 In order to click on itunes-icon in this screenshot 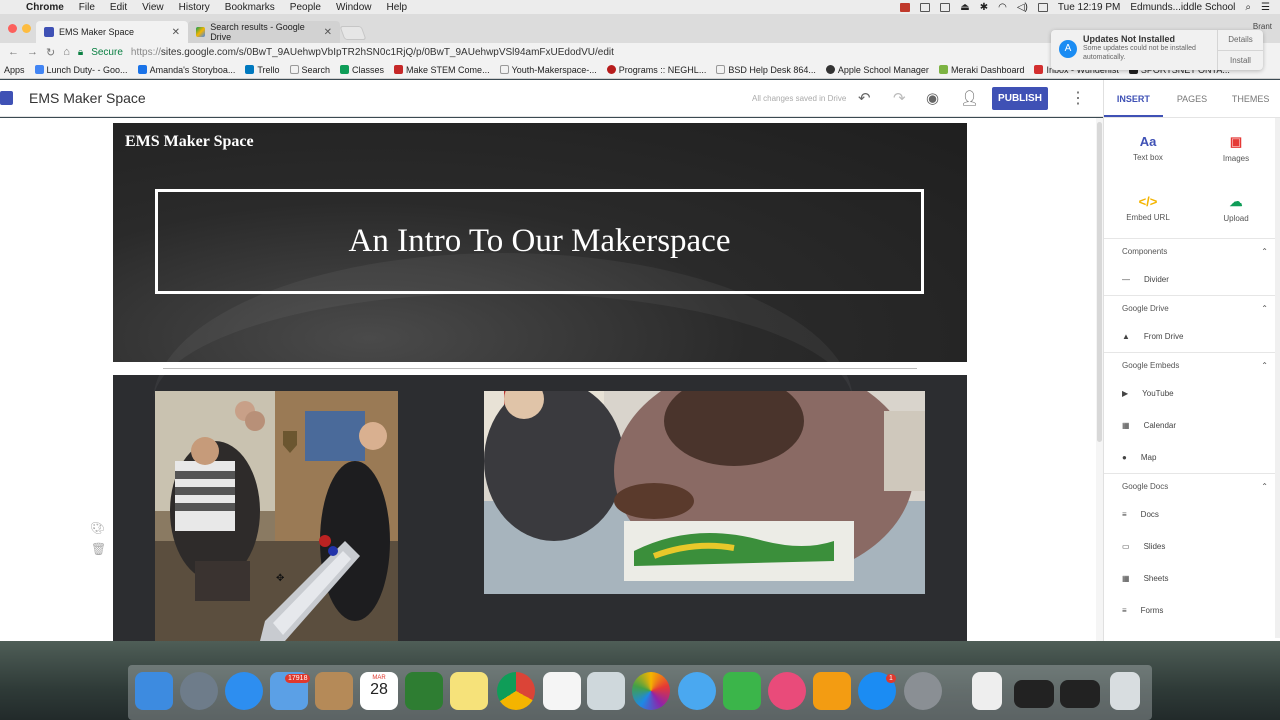, I will do `click(787, 691)`.